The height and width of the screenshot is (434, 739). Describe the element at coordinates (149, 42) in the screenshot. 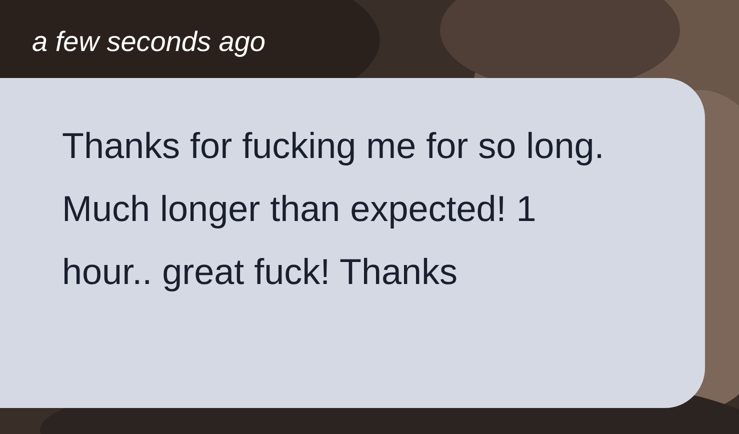

I see `message-time: a few seconds ago` at that location.